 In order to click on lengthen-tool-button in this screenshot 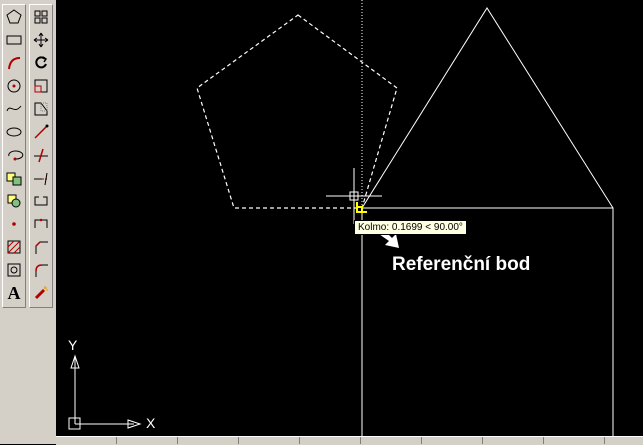, I will do `click(41, 132)`.